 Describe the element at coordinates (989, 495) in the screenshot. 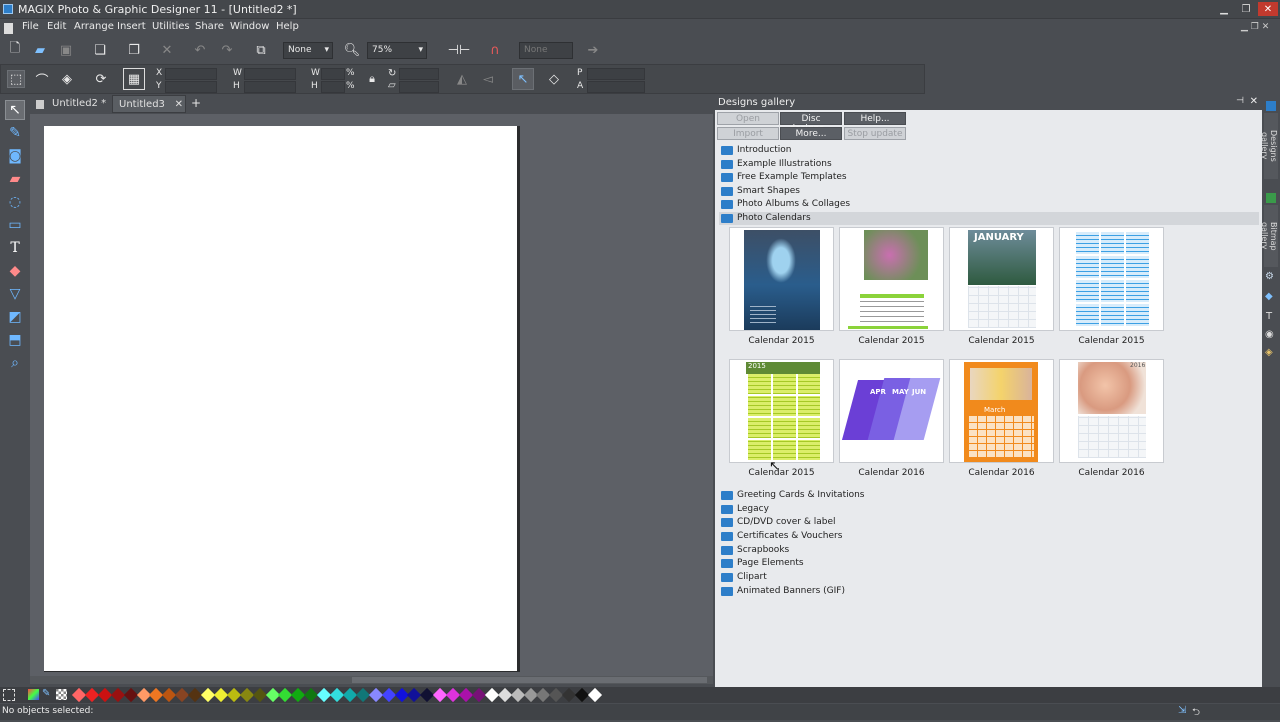

I see `folder-greeting-cards: Greeting Cards & Invitations` at that location.